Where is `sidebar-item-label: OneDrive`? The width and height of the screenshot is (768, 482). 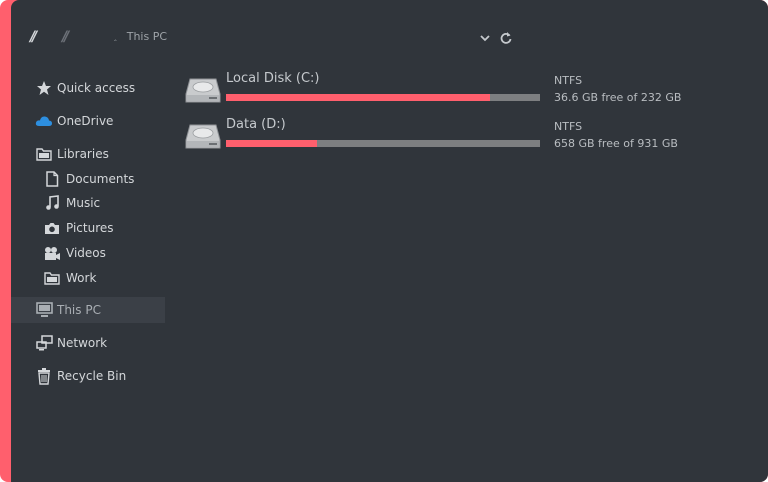
sidebar-item-label: OneDrive is located at coordinates (85, 121).